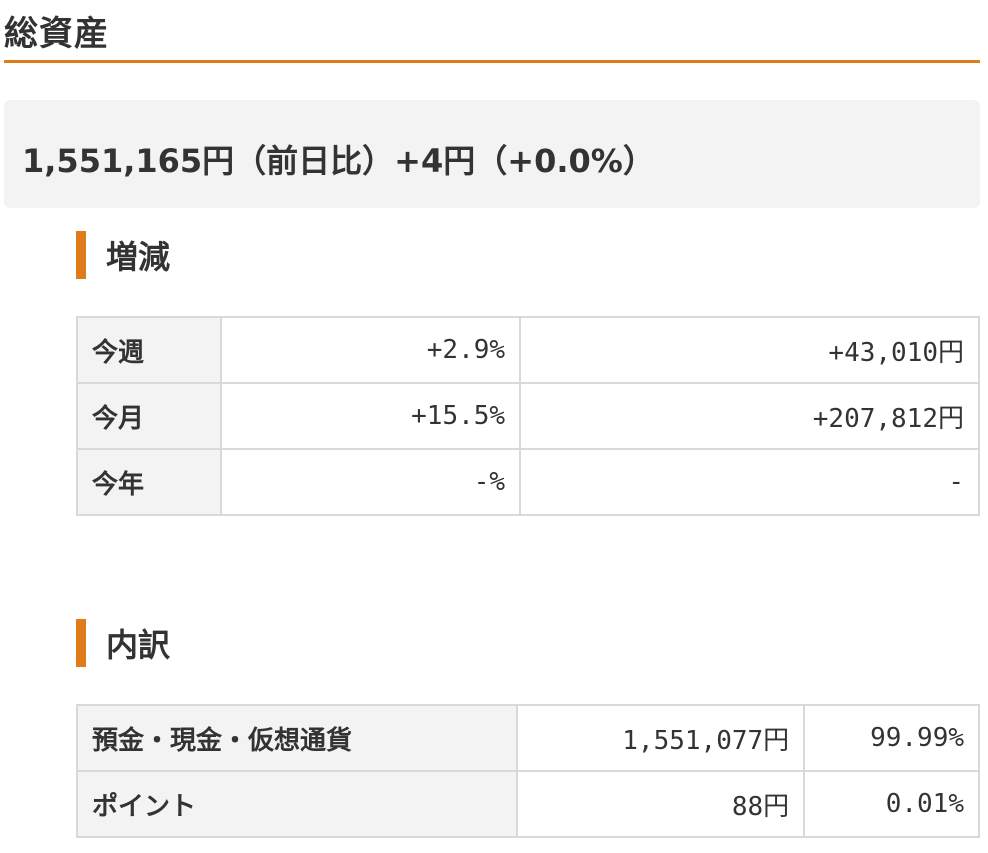 The height and width of the screenshot is (853, 988). Describe the element at coordinates (370, 350) in the screenshot. I see `change-row-percent: +2.9%` at that location.